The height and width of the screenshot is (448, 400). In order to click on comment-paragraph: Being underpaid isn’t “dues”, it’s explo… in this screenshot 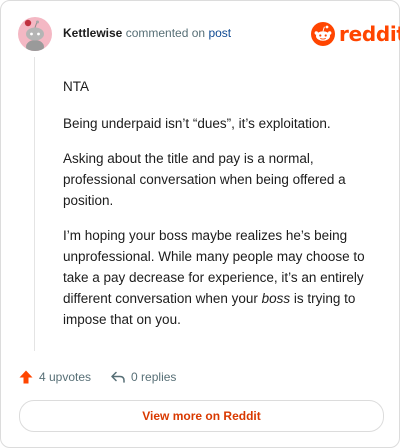, I will do `click(197, 123)`.